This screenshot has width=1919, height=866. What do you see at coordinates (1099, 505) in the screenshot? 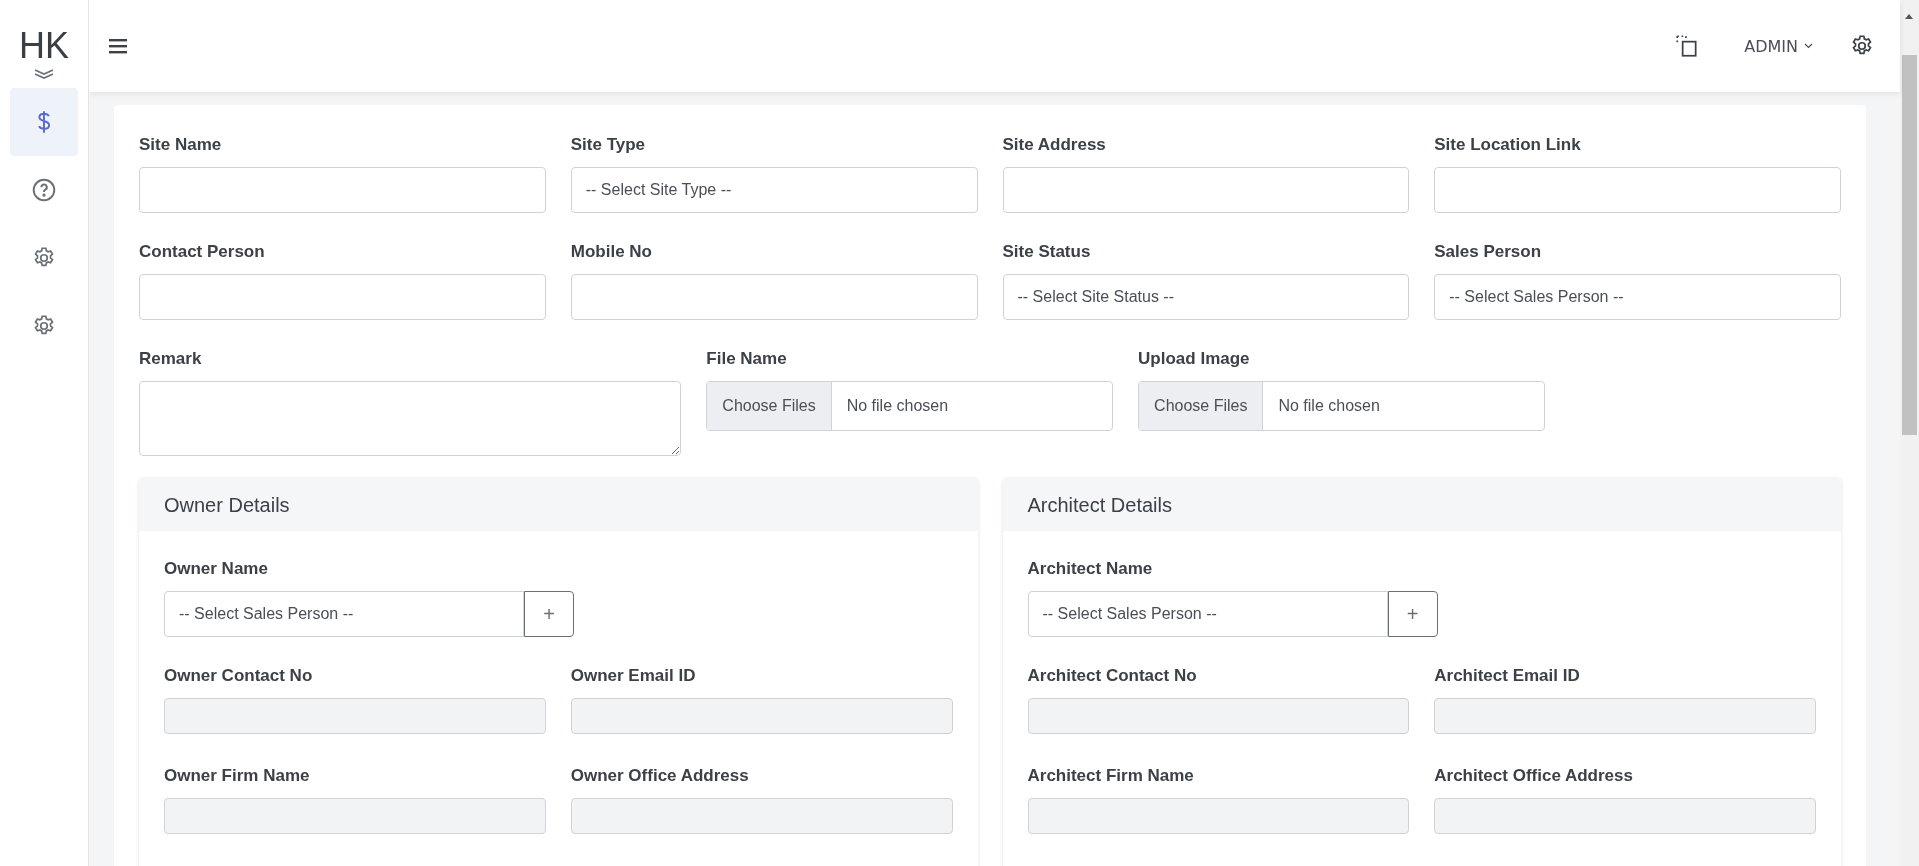
I see `panel-title: Architect Details` at bounding box center [1099, 505].